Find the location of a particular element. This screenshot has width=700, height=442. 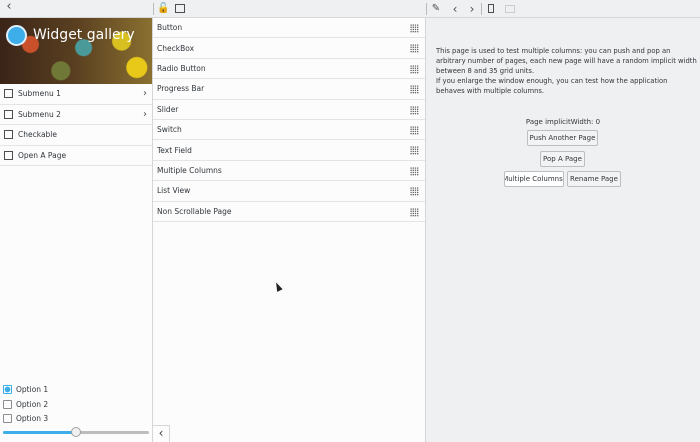

app-logo is located at coordinates (16, 35).